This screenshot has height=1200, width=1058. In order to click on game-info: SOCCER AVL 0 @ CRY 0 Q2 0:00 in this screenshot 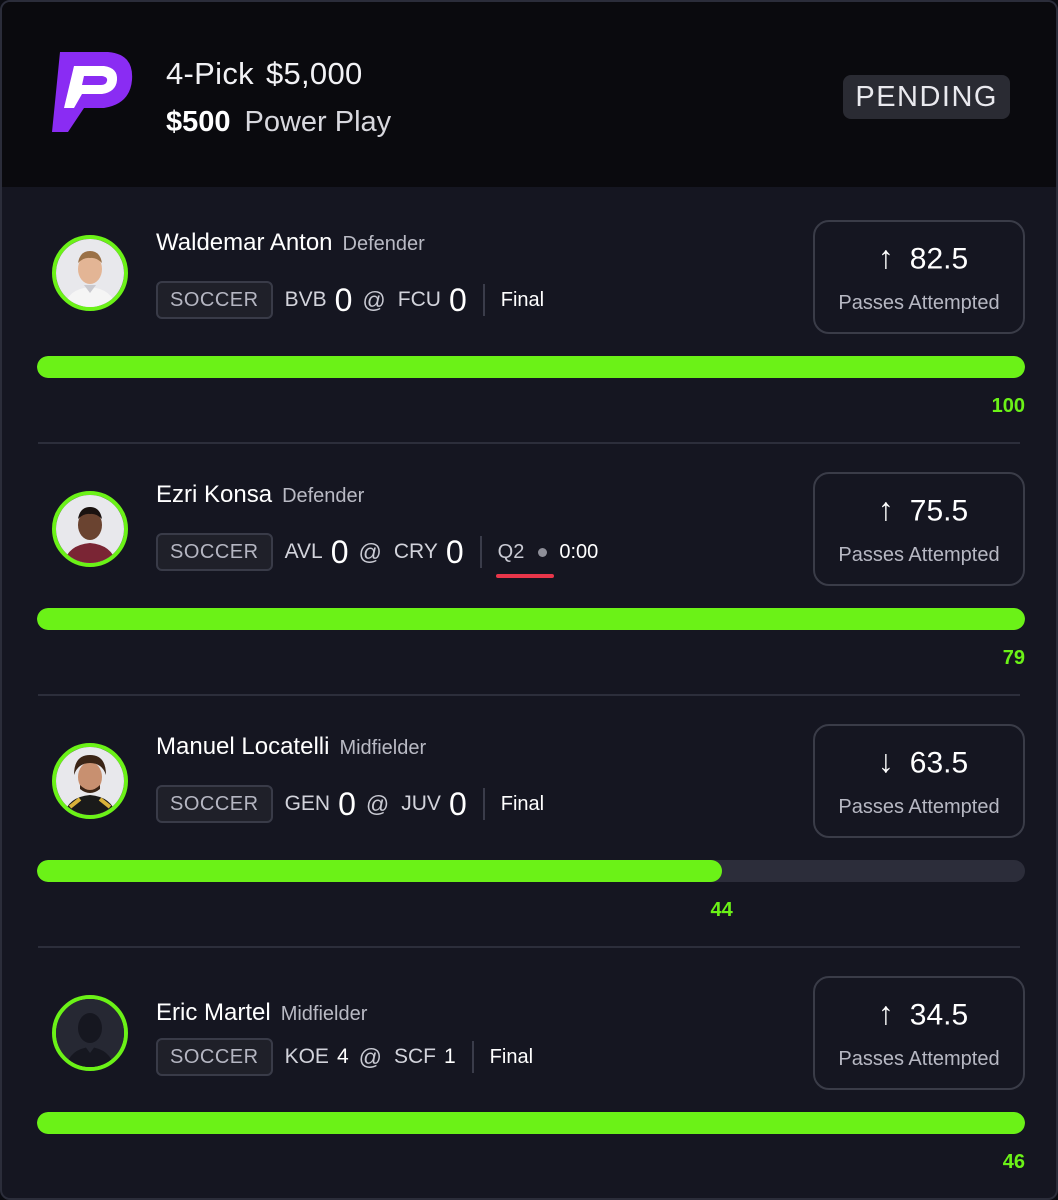, I will do `click(377, 555)`.